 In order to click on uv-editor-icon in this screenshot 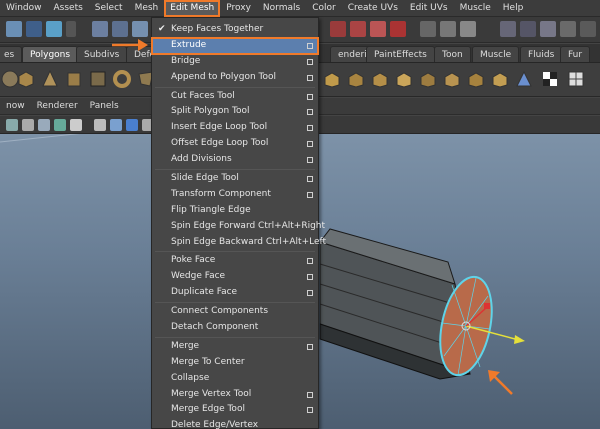, I will do `click(576, 79)`.